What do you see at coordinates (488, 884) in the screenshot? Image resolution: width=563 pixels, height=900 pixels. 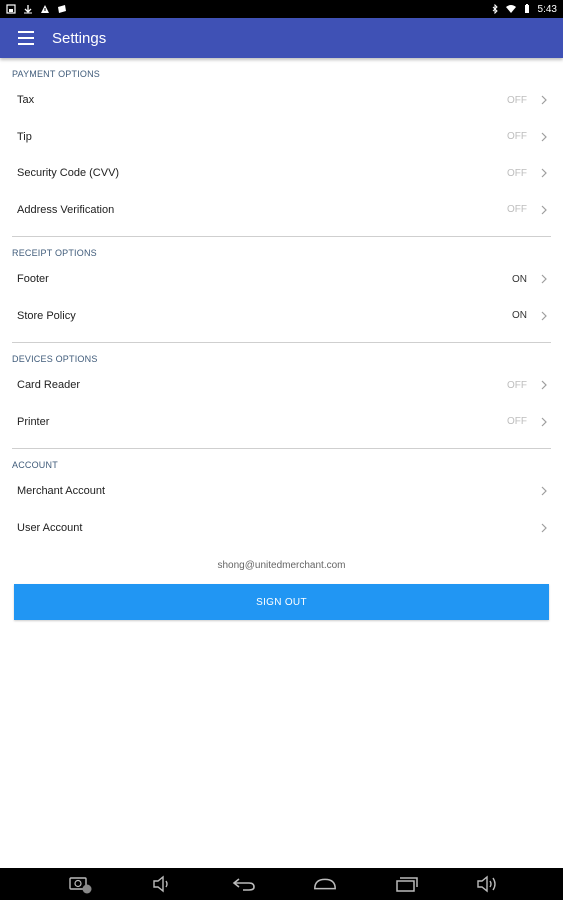 I see `volume-up-icon` at bounding box center [488, 884].